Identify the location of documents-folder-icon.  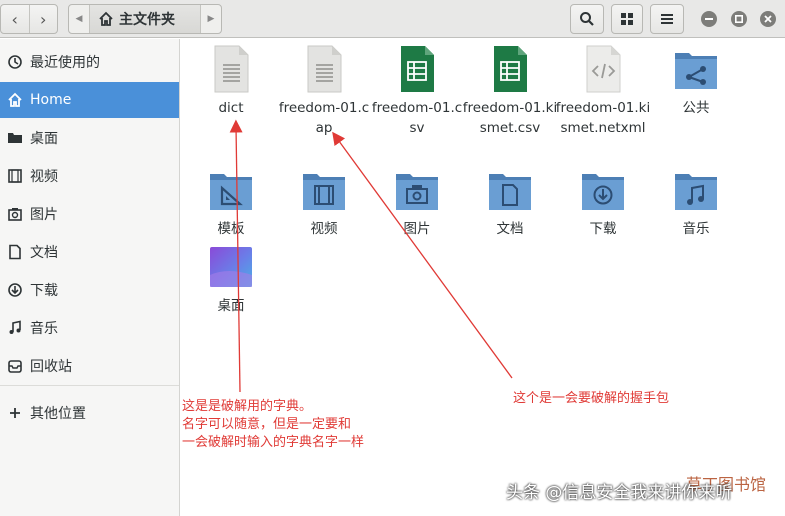
(510, 190).